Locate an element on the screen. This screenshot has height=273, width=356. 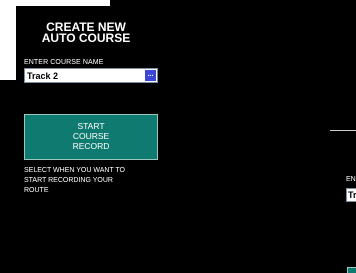
right-course-name-label: EN is located at coordinates (351, 179).